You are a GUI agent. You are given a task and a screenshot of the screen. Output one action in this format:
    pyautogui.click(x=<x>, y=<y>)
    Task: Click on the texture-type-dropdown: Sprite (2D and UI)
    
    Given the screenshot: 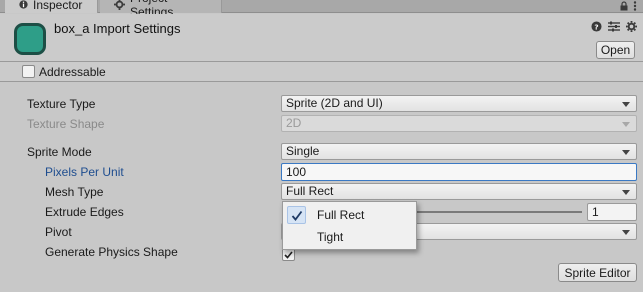 What is the action you would take?
    pyautogui.click(x=459, y=103)
    